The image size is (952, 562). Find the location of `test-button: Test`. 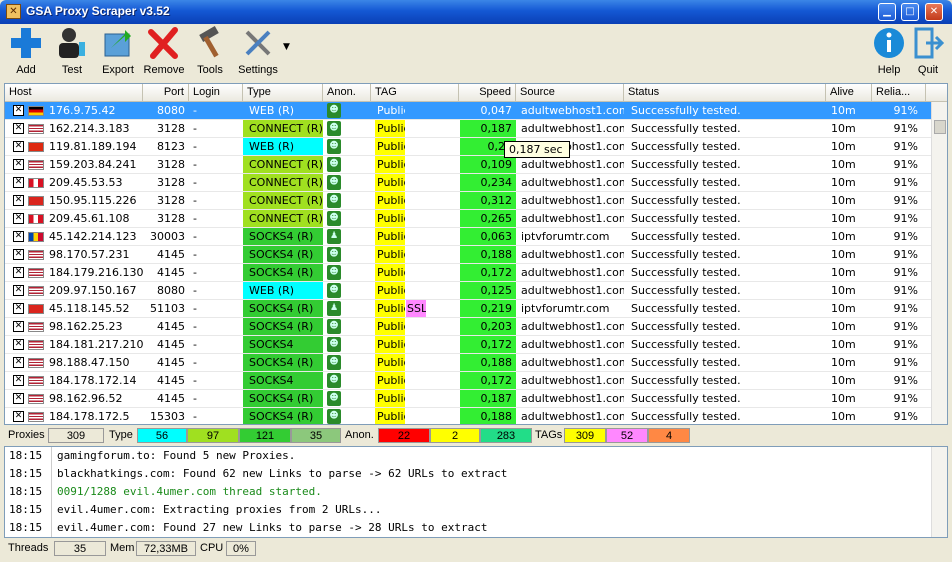

test-button: Test is located at coordinates (72, 52).